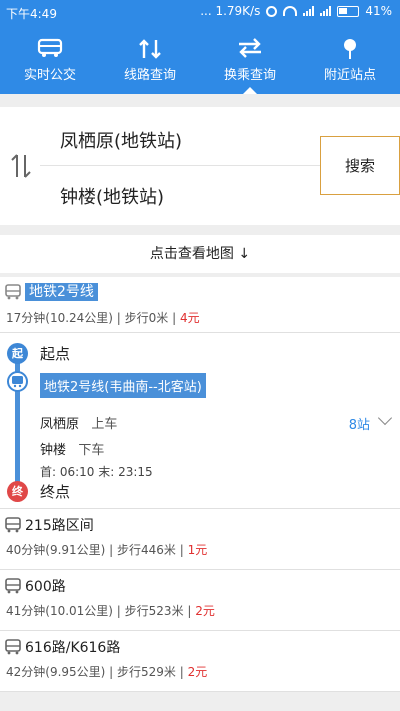 Image resolution: width=400 pixels, height=711 pixels. I want to click on tab-realtime-bus: 实时公交, so click(50, 59).